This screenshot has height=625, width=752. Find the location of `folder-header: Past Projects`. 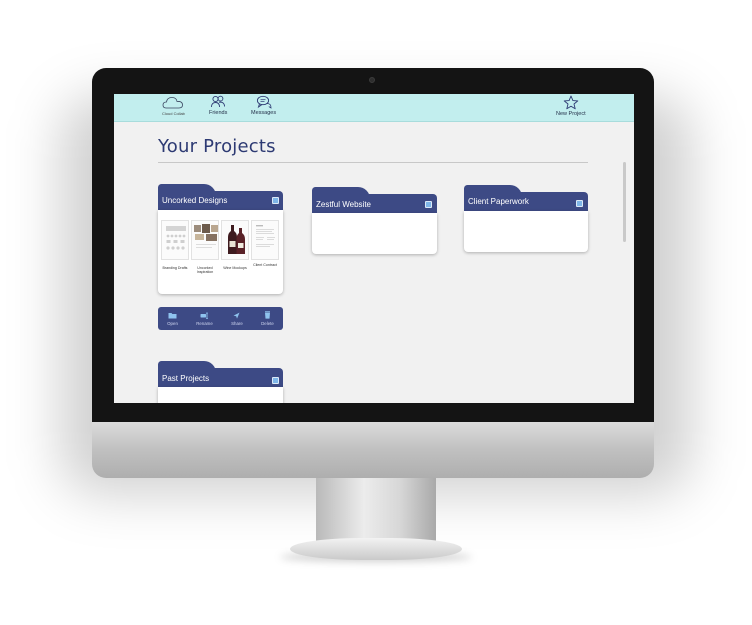

folder-header: Past Projects is located at coordinates (220, 377).